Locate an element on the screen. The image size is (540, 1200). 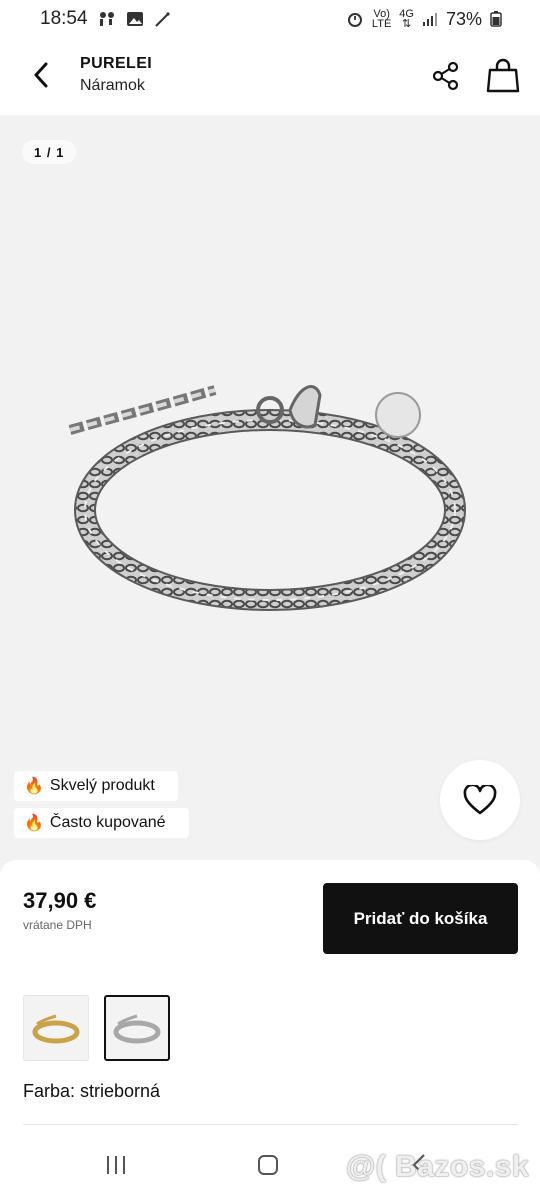
gallery-icon is located at coordinates (134, 19).